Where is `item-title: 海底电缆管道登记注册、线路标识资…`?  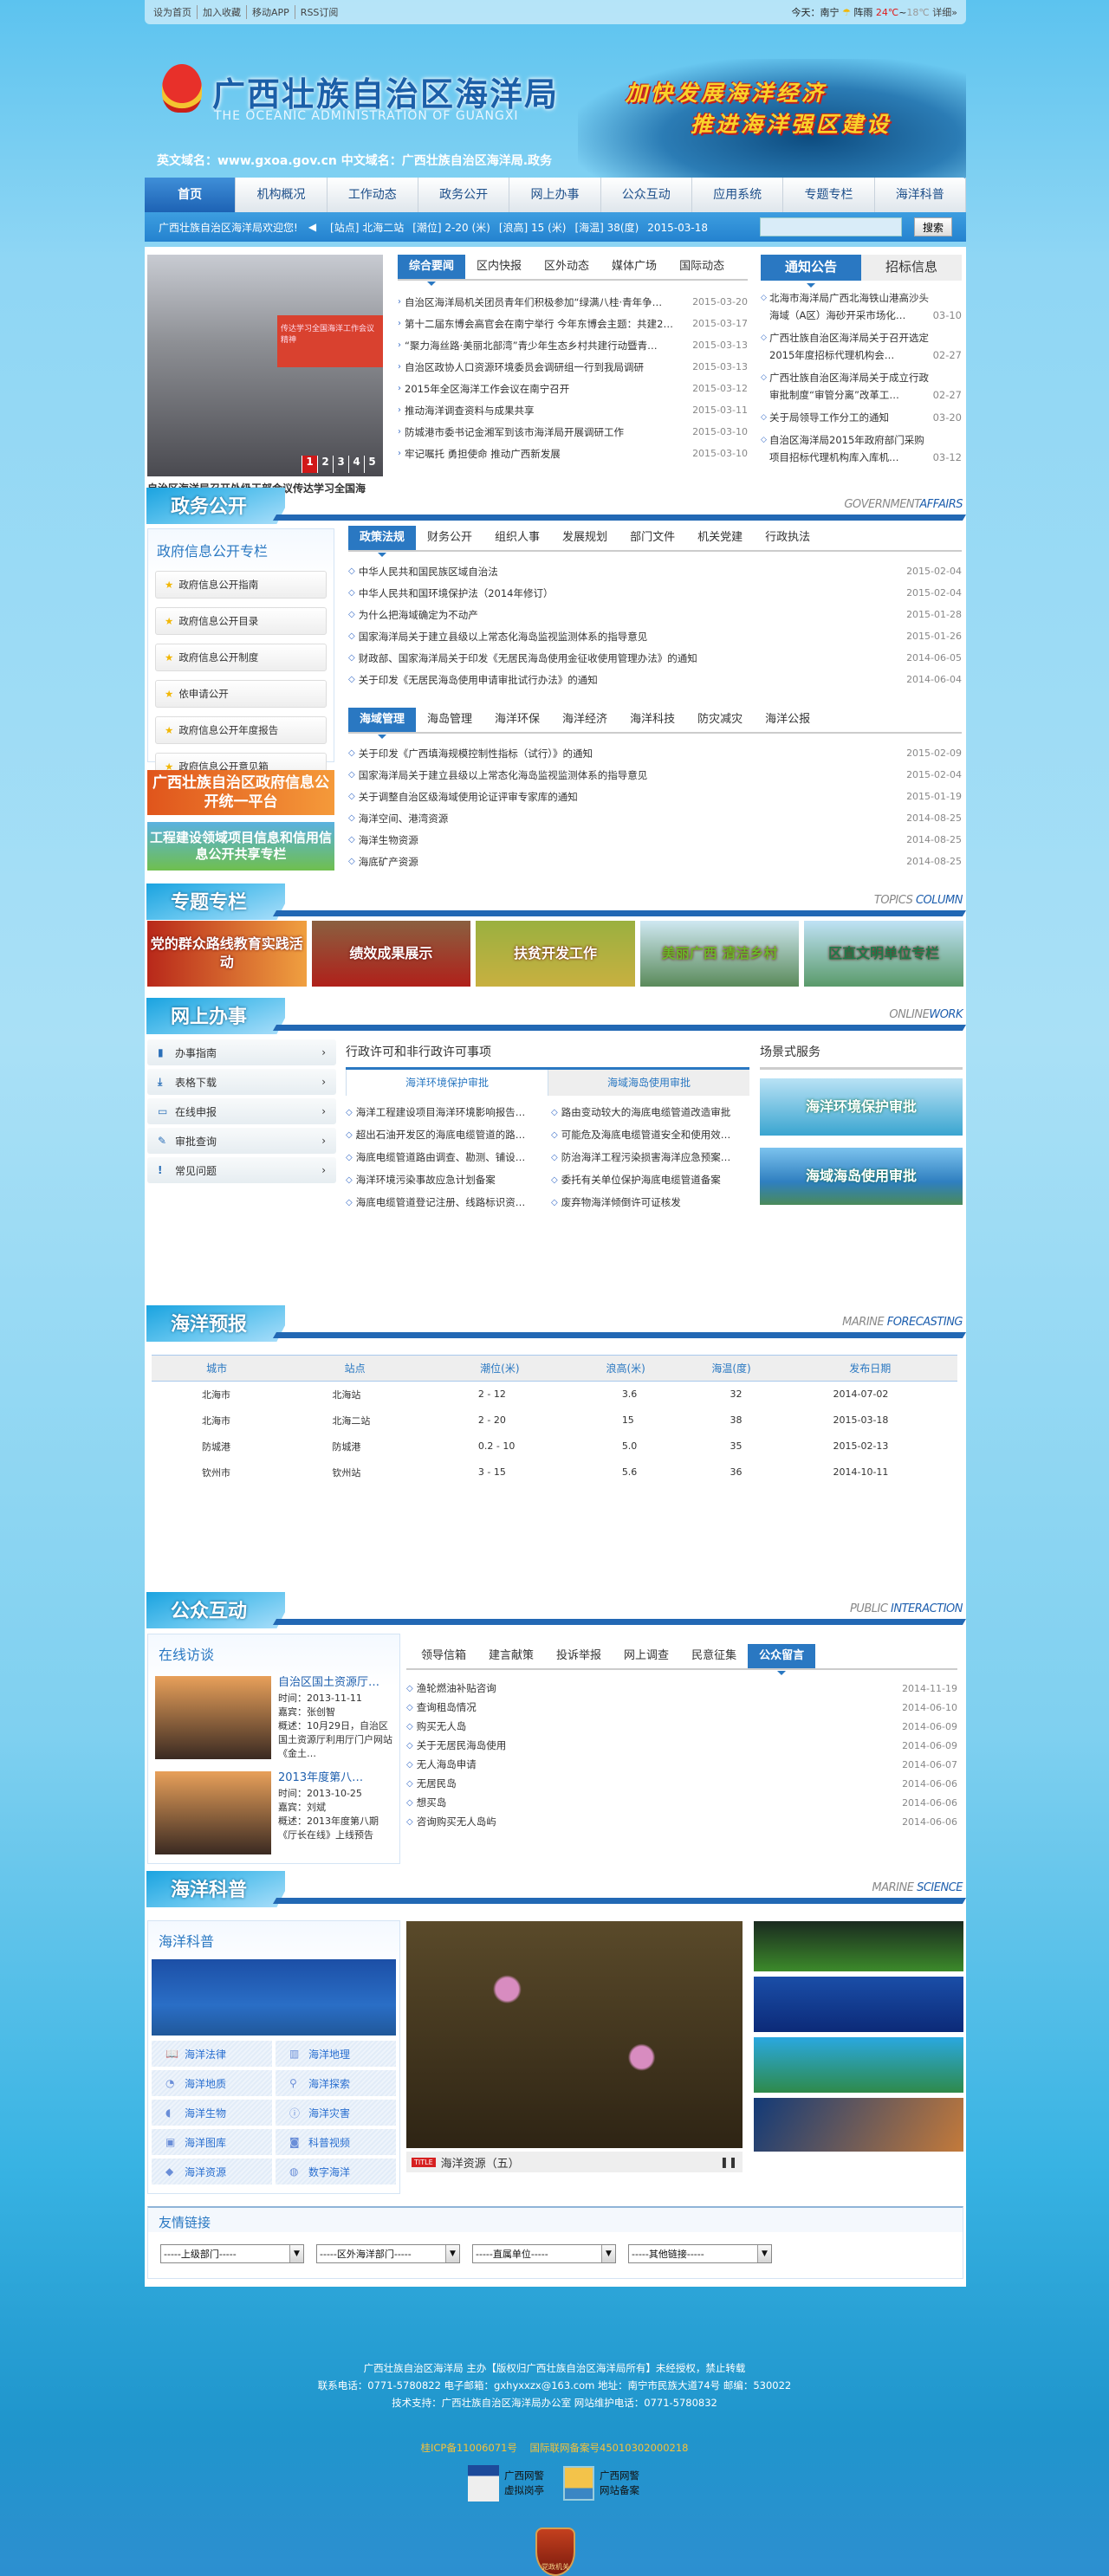 item-title: 海底电缆管道登记注册、线路标识资… is located at coordinates (450, 1202).